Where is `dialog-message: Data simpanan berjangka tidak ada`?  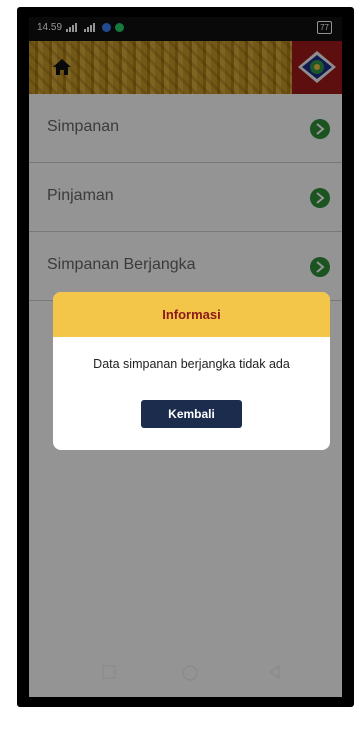 dialog-message: Data simpanan berjangka tidak ada is located at coordinates (191, 364).